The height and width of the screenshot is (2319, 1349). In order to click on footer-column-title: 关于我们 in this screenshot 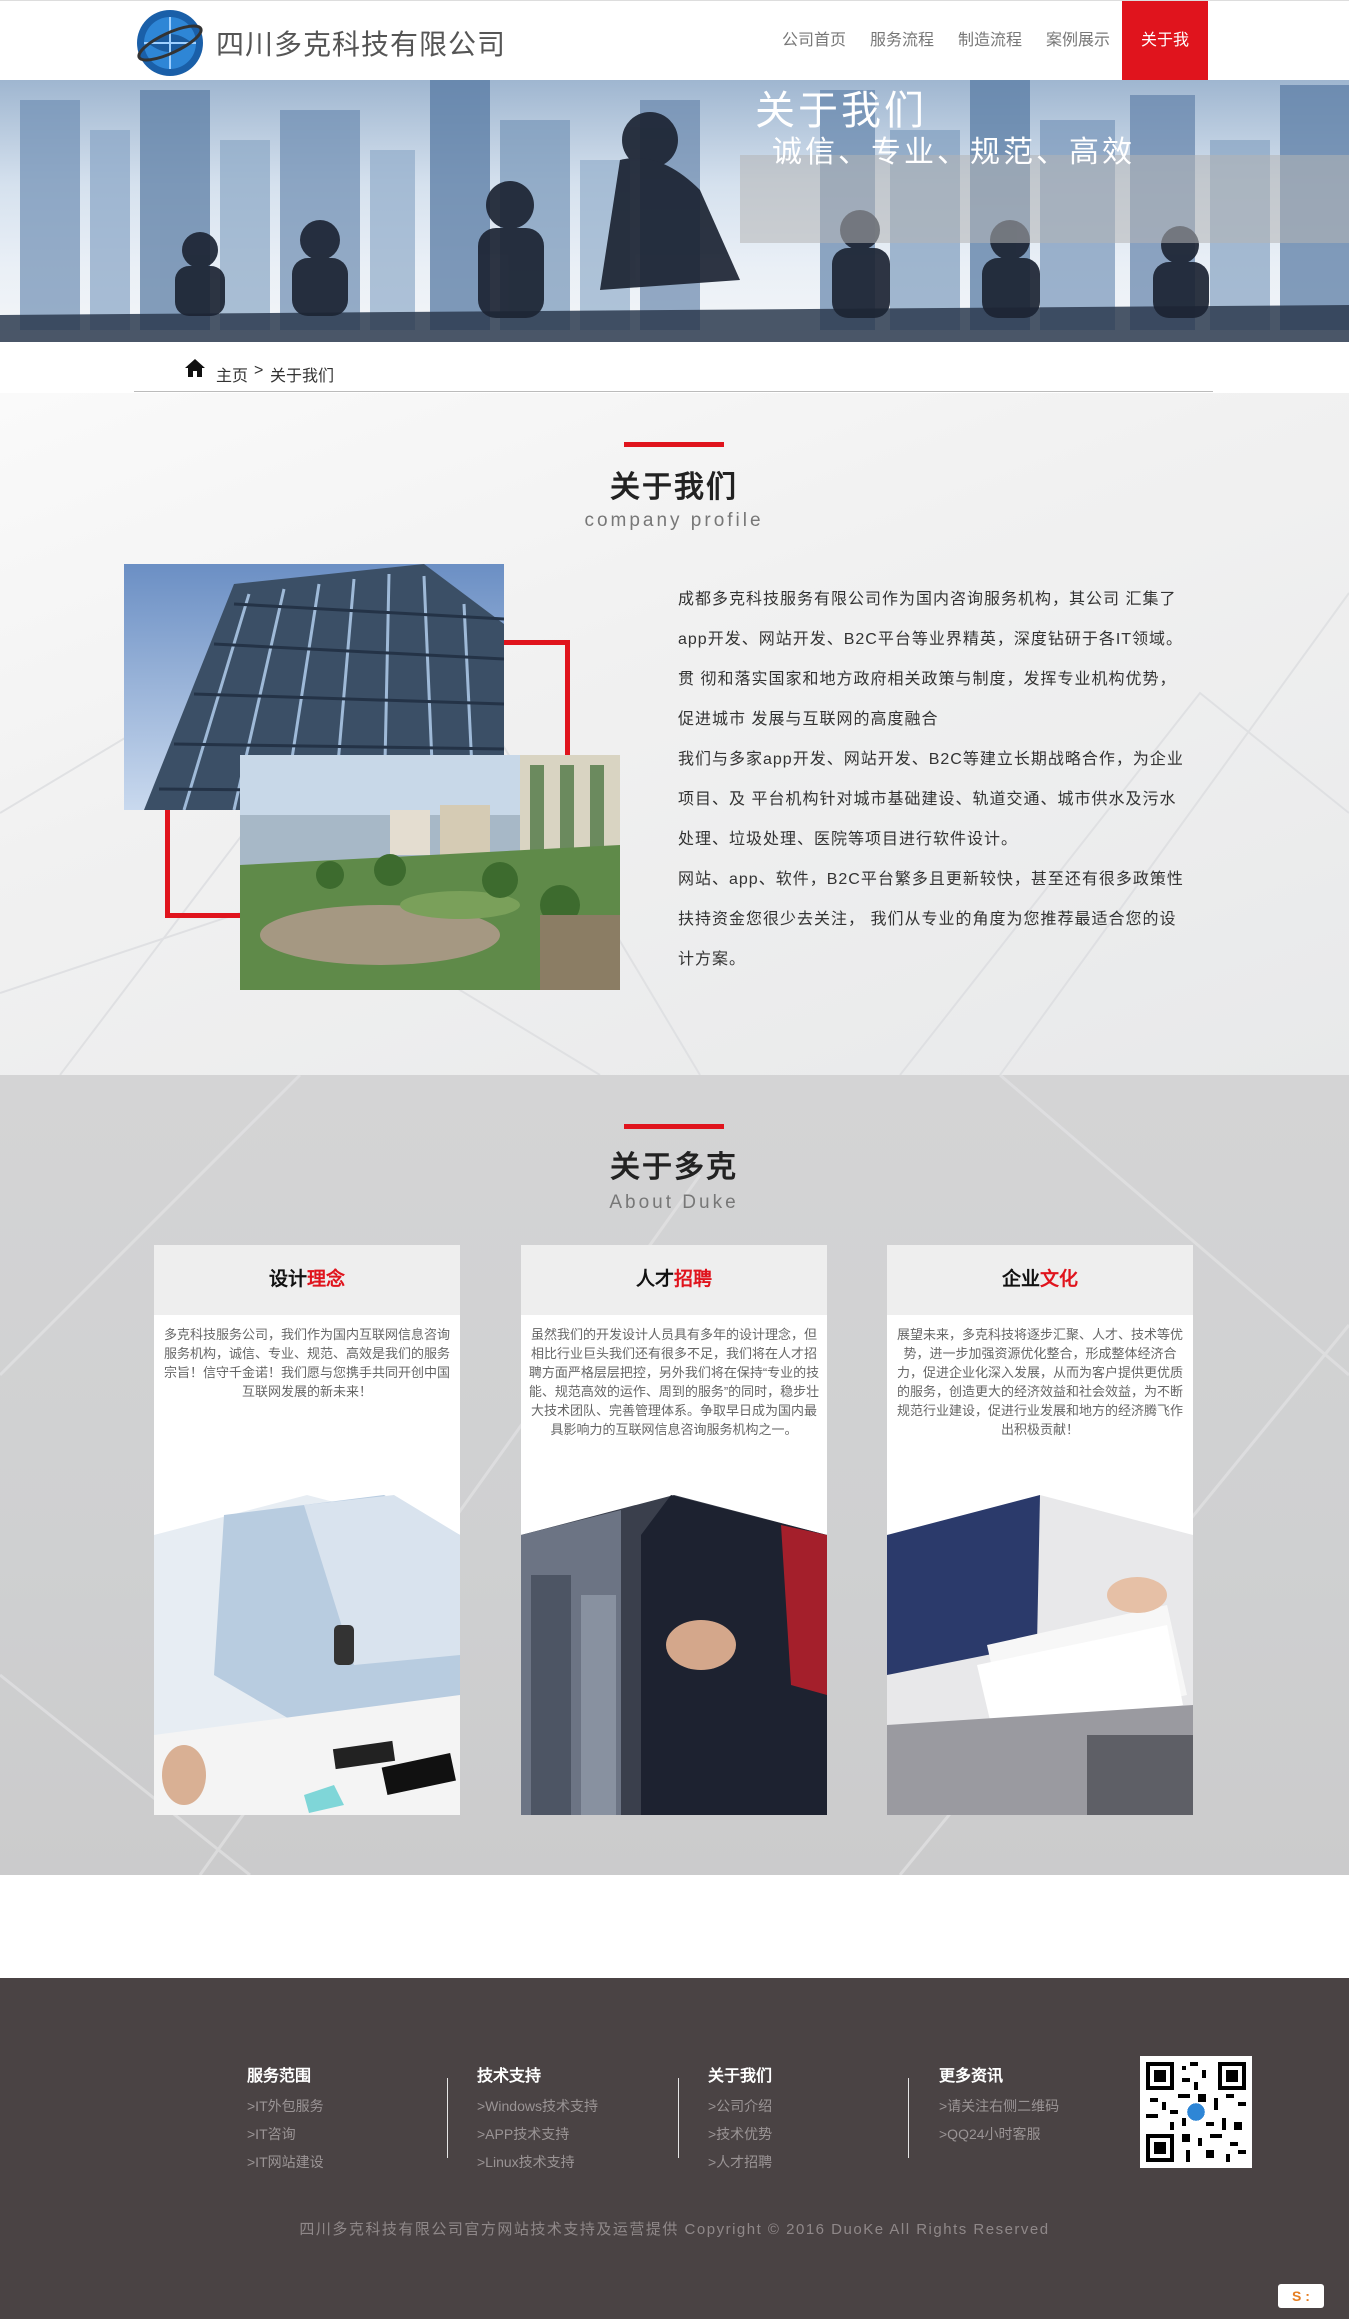, I will do `click(740, 2076)`.